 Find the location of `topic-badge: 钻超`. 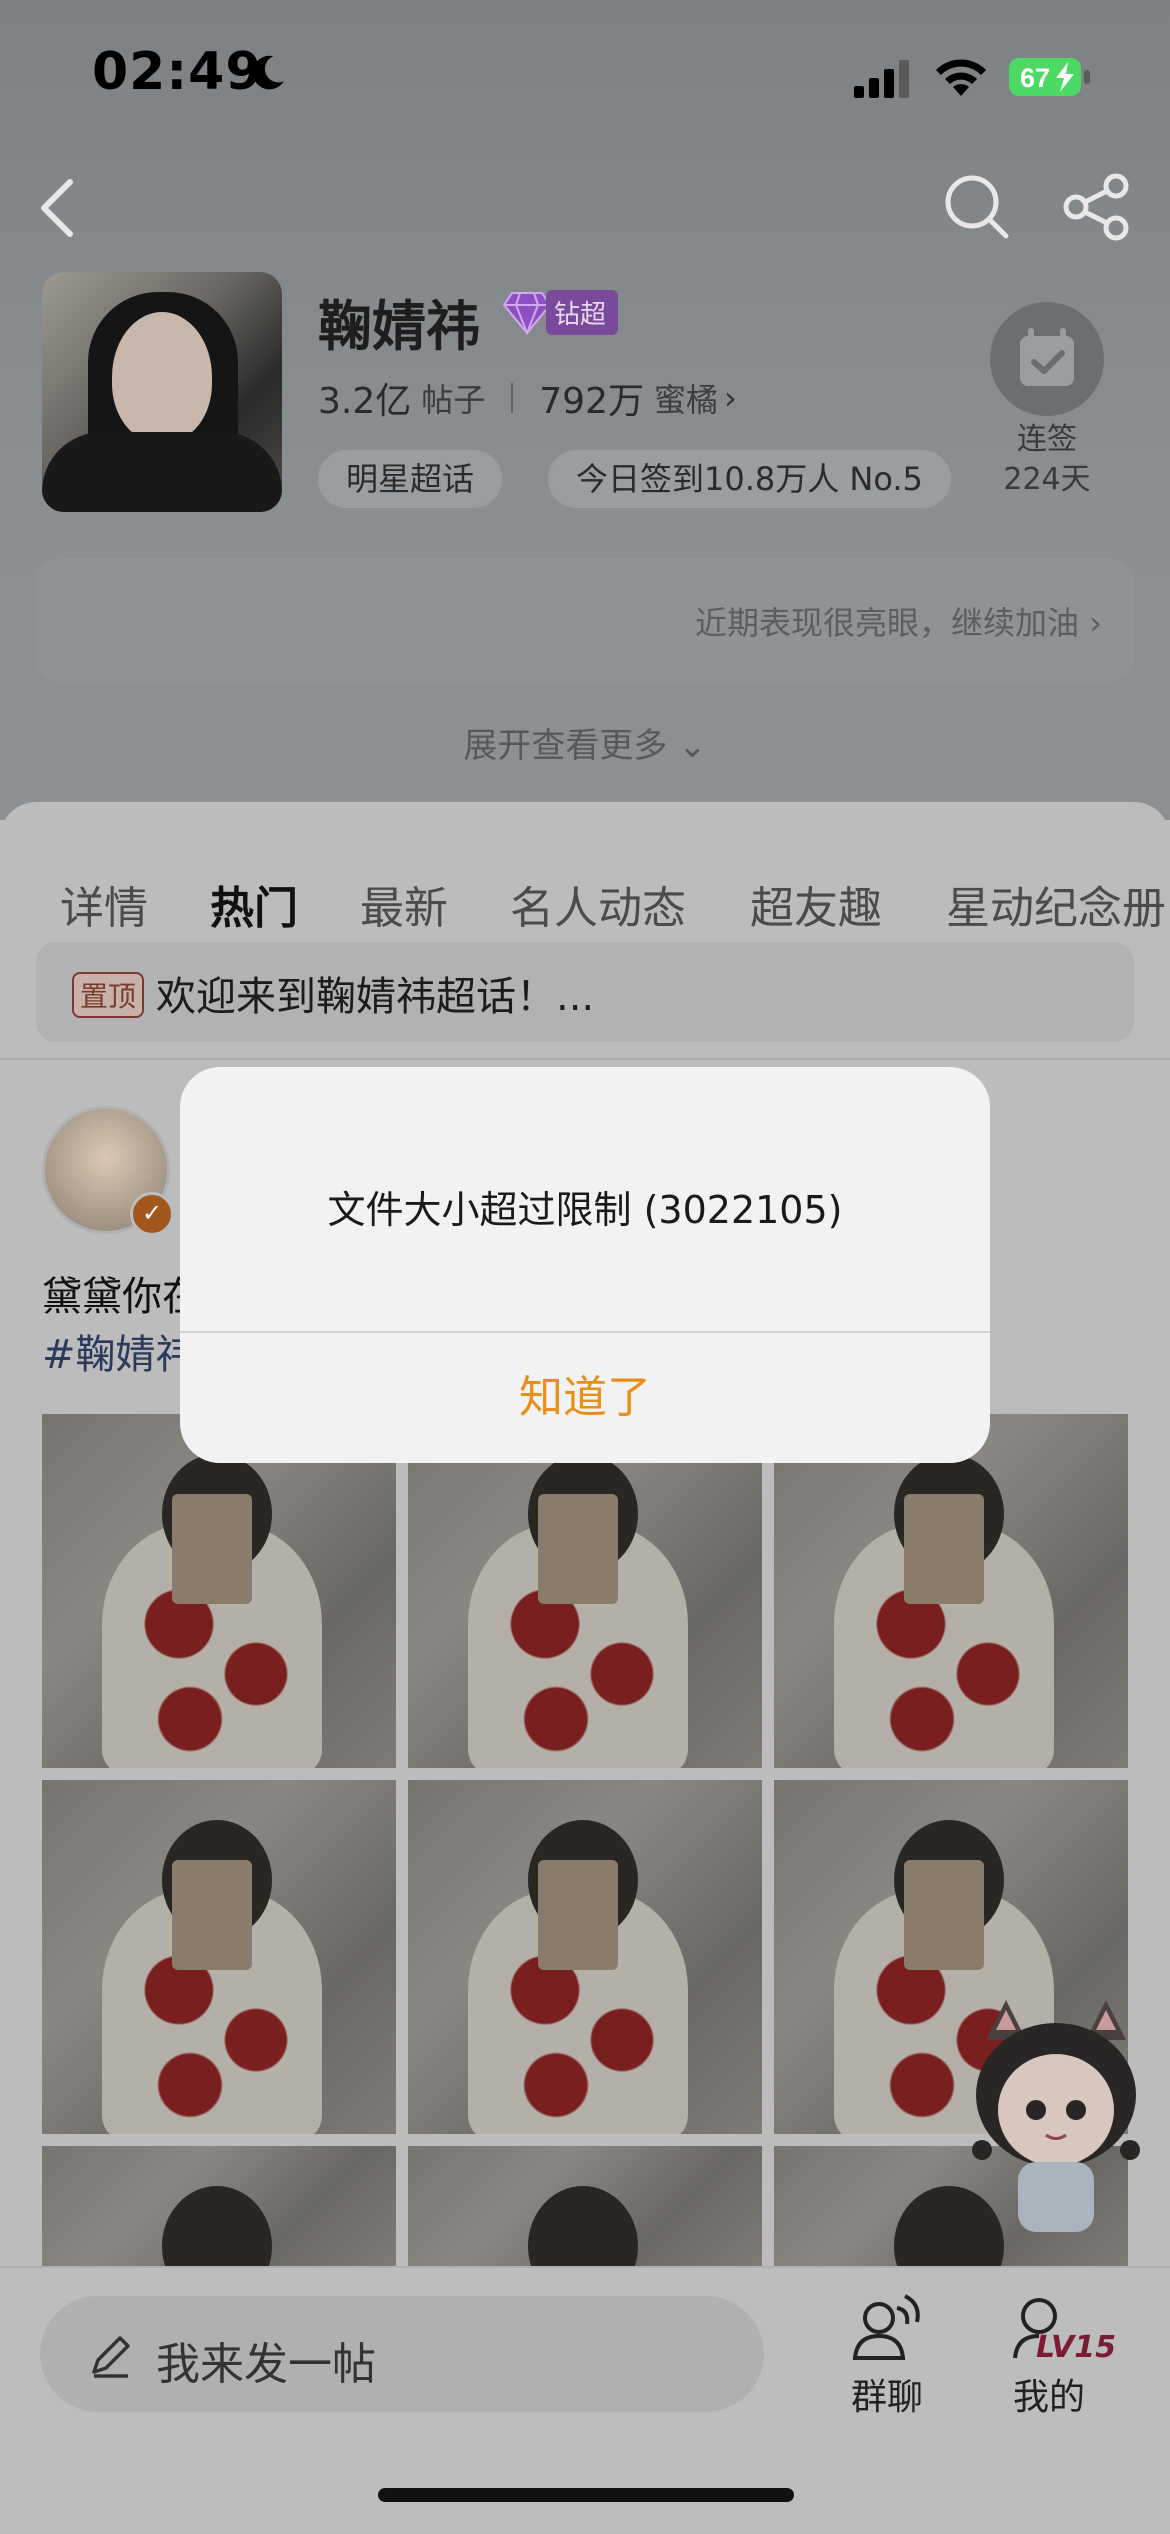

topic-badge: 钻超 is located at coordinates (560, 312).